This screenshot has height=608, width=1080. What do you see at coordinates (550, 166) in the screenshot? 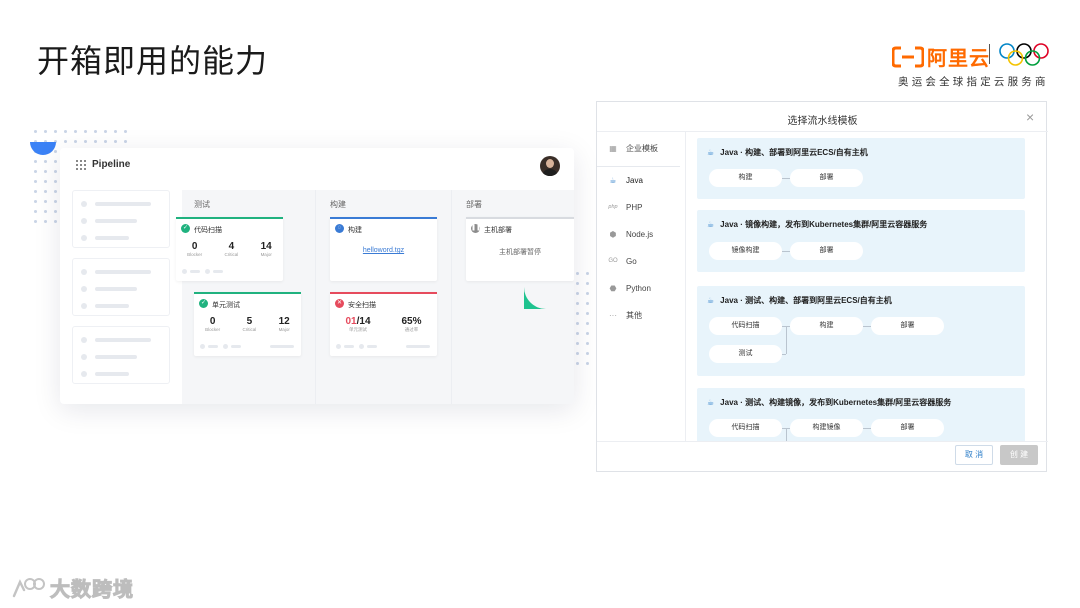
I see `avatar` at bounding box center [550, 166].